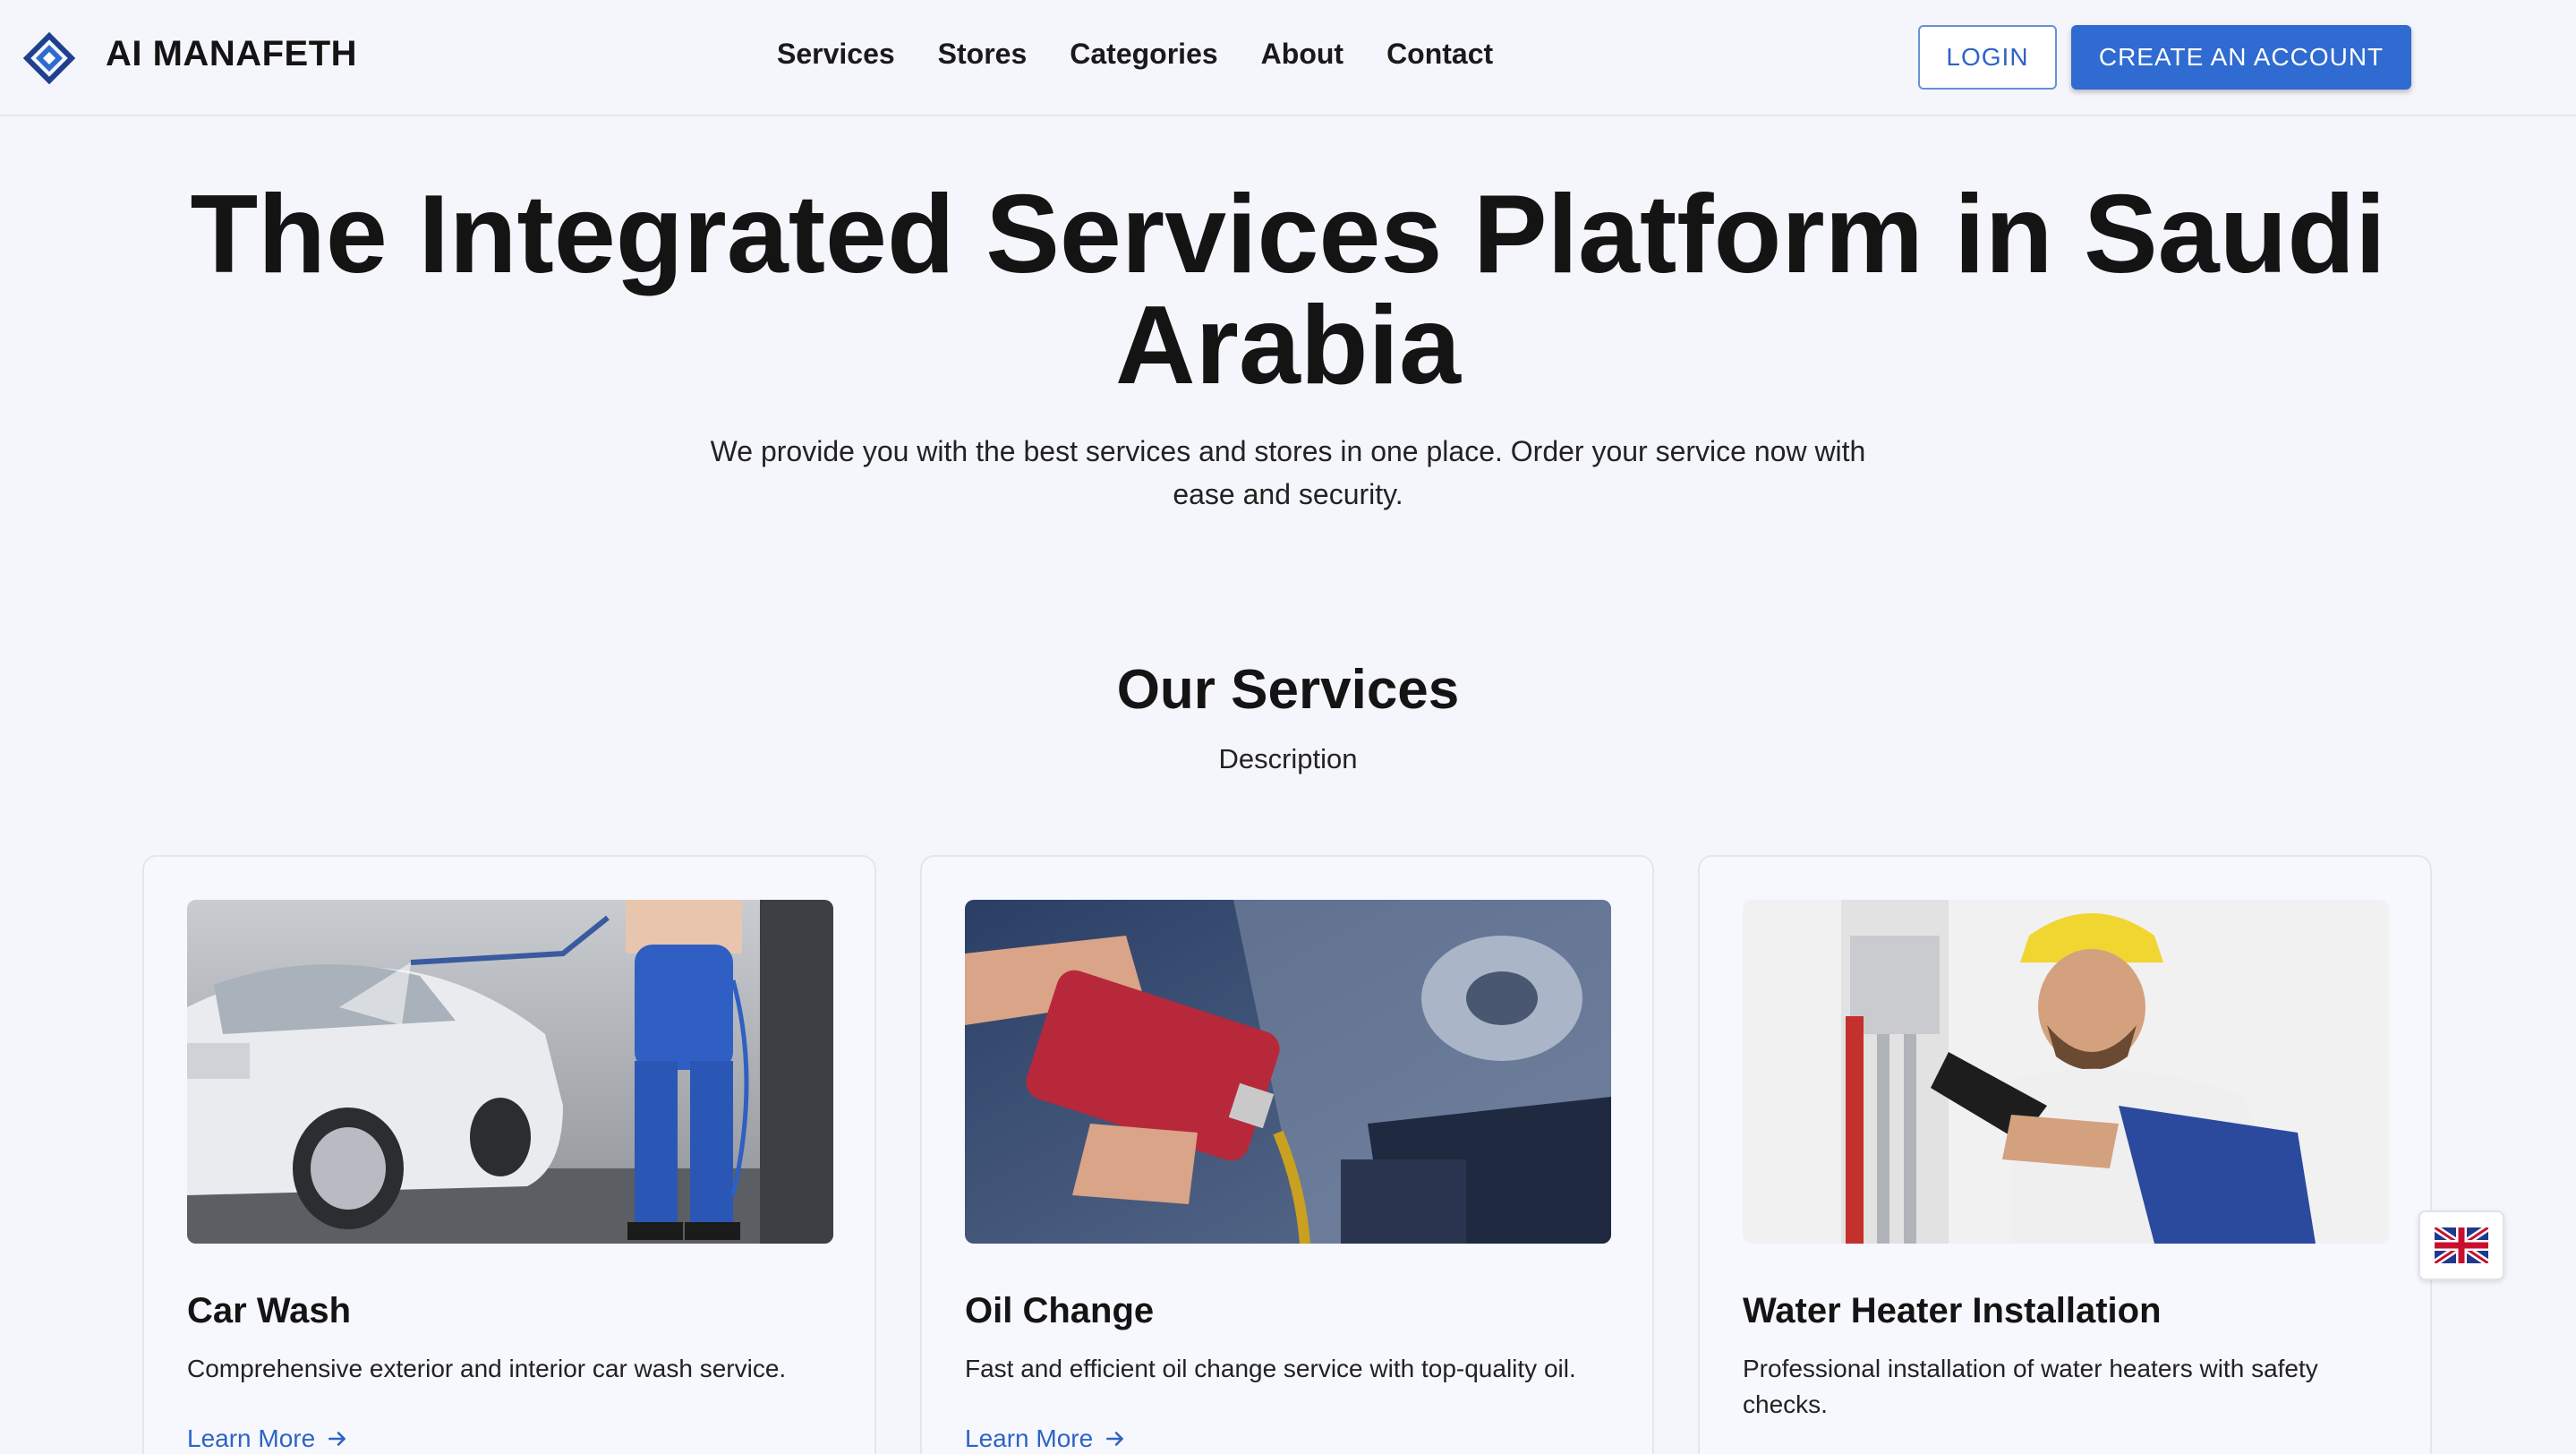 The width and height of the screenshot is (2576, 1454). What do you see at coordinates (983, 54) in the screenshot?
I see `nav-stores: Stores` at bounding box center [983, 54].